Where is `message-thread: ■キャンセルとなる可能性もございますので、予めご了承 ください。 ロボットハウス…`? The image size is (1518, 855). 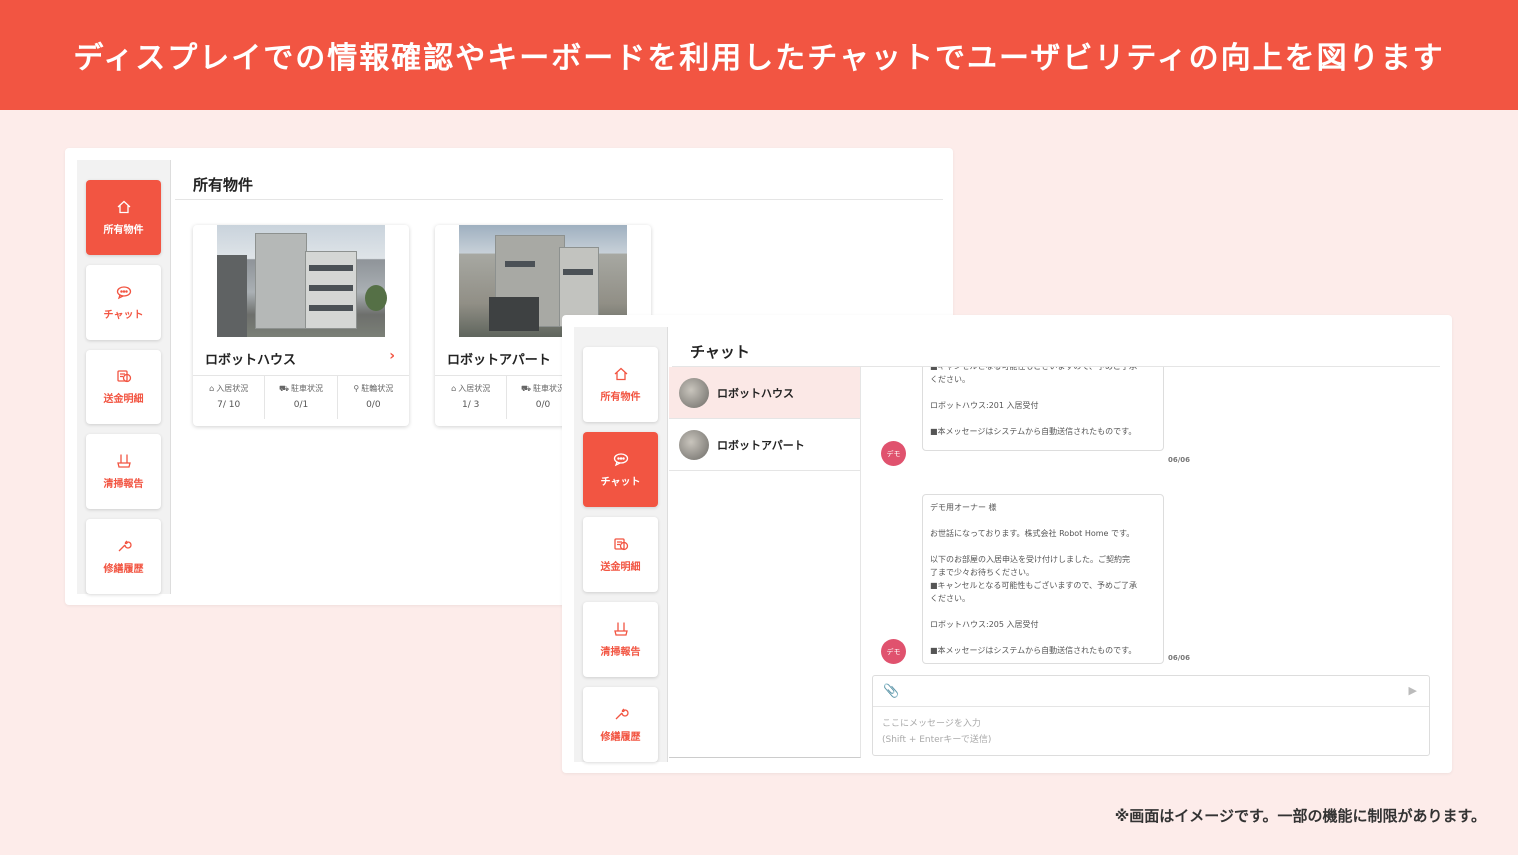
message-thread: ■キャンセルとなる可能性もございますので、予めご了承 ください。 ロボットハウス… is located at coordinates (1151, 516).